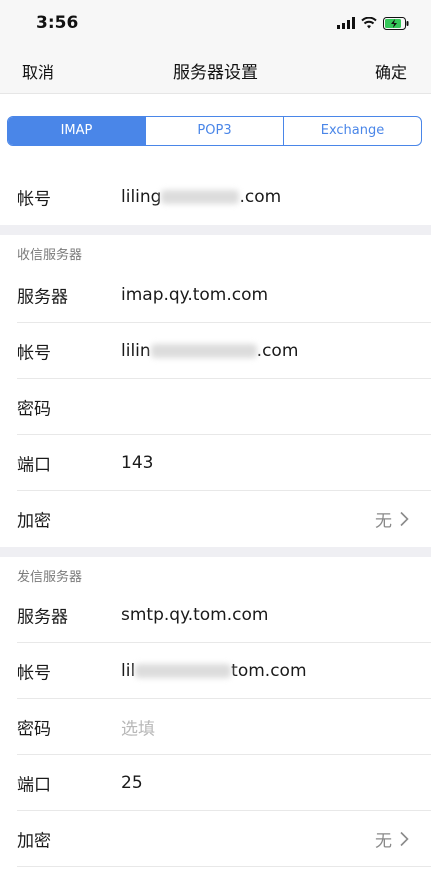 The image size is (431, 891). What do you see at coordinates (352, 131) in the screenshot?
I see `tab-exchange: Exchange` at bounding box center [352, 131].